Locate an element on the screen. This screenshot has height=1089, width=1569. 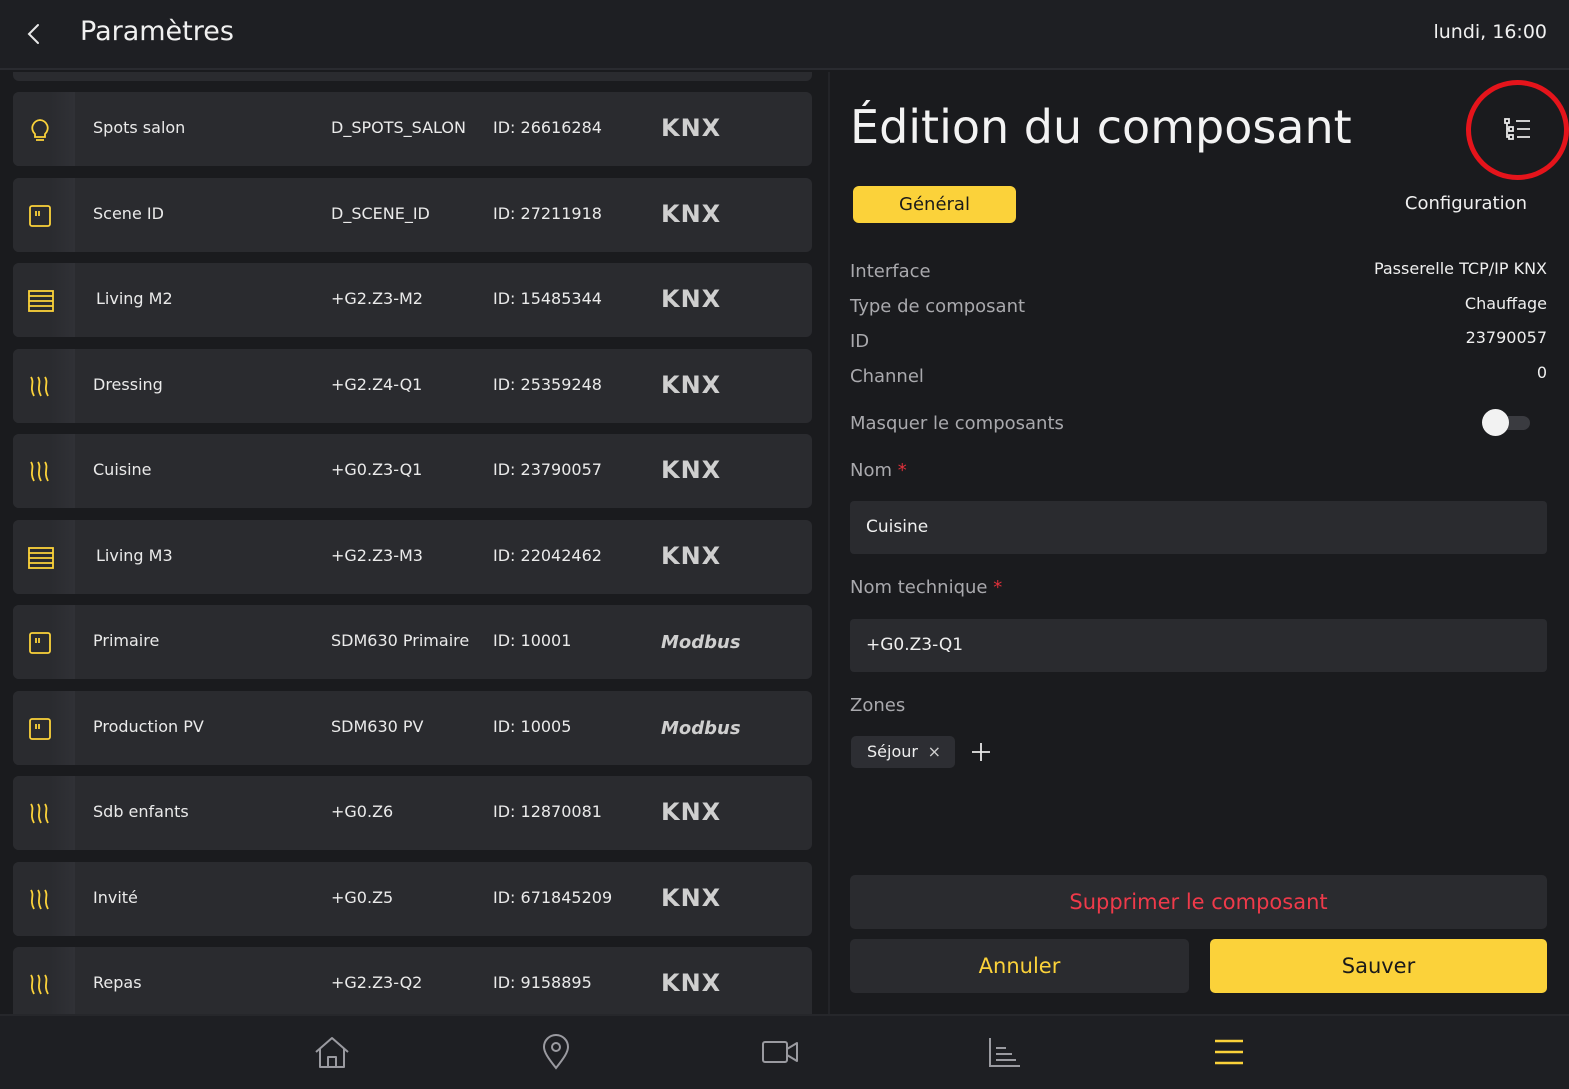
component-row: Repas +G2.Z3-Q2 ID: 9158895 KNX is located at coordinates (412, 980).